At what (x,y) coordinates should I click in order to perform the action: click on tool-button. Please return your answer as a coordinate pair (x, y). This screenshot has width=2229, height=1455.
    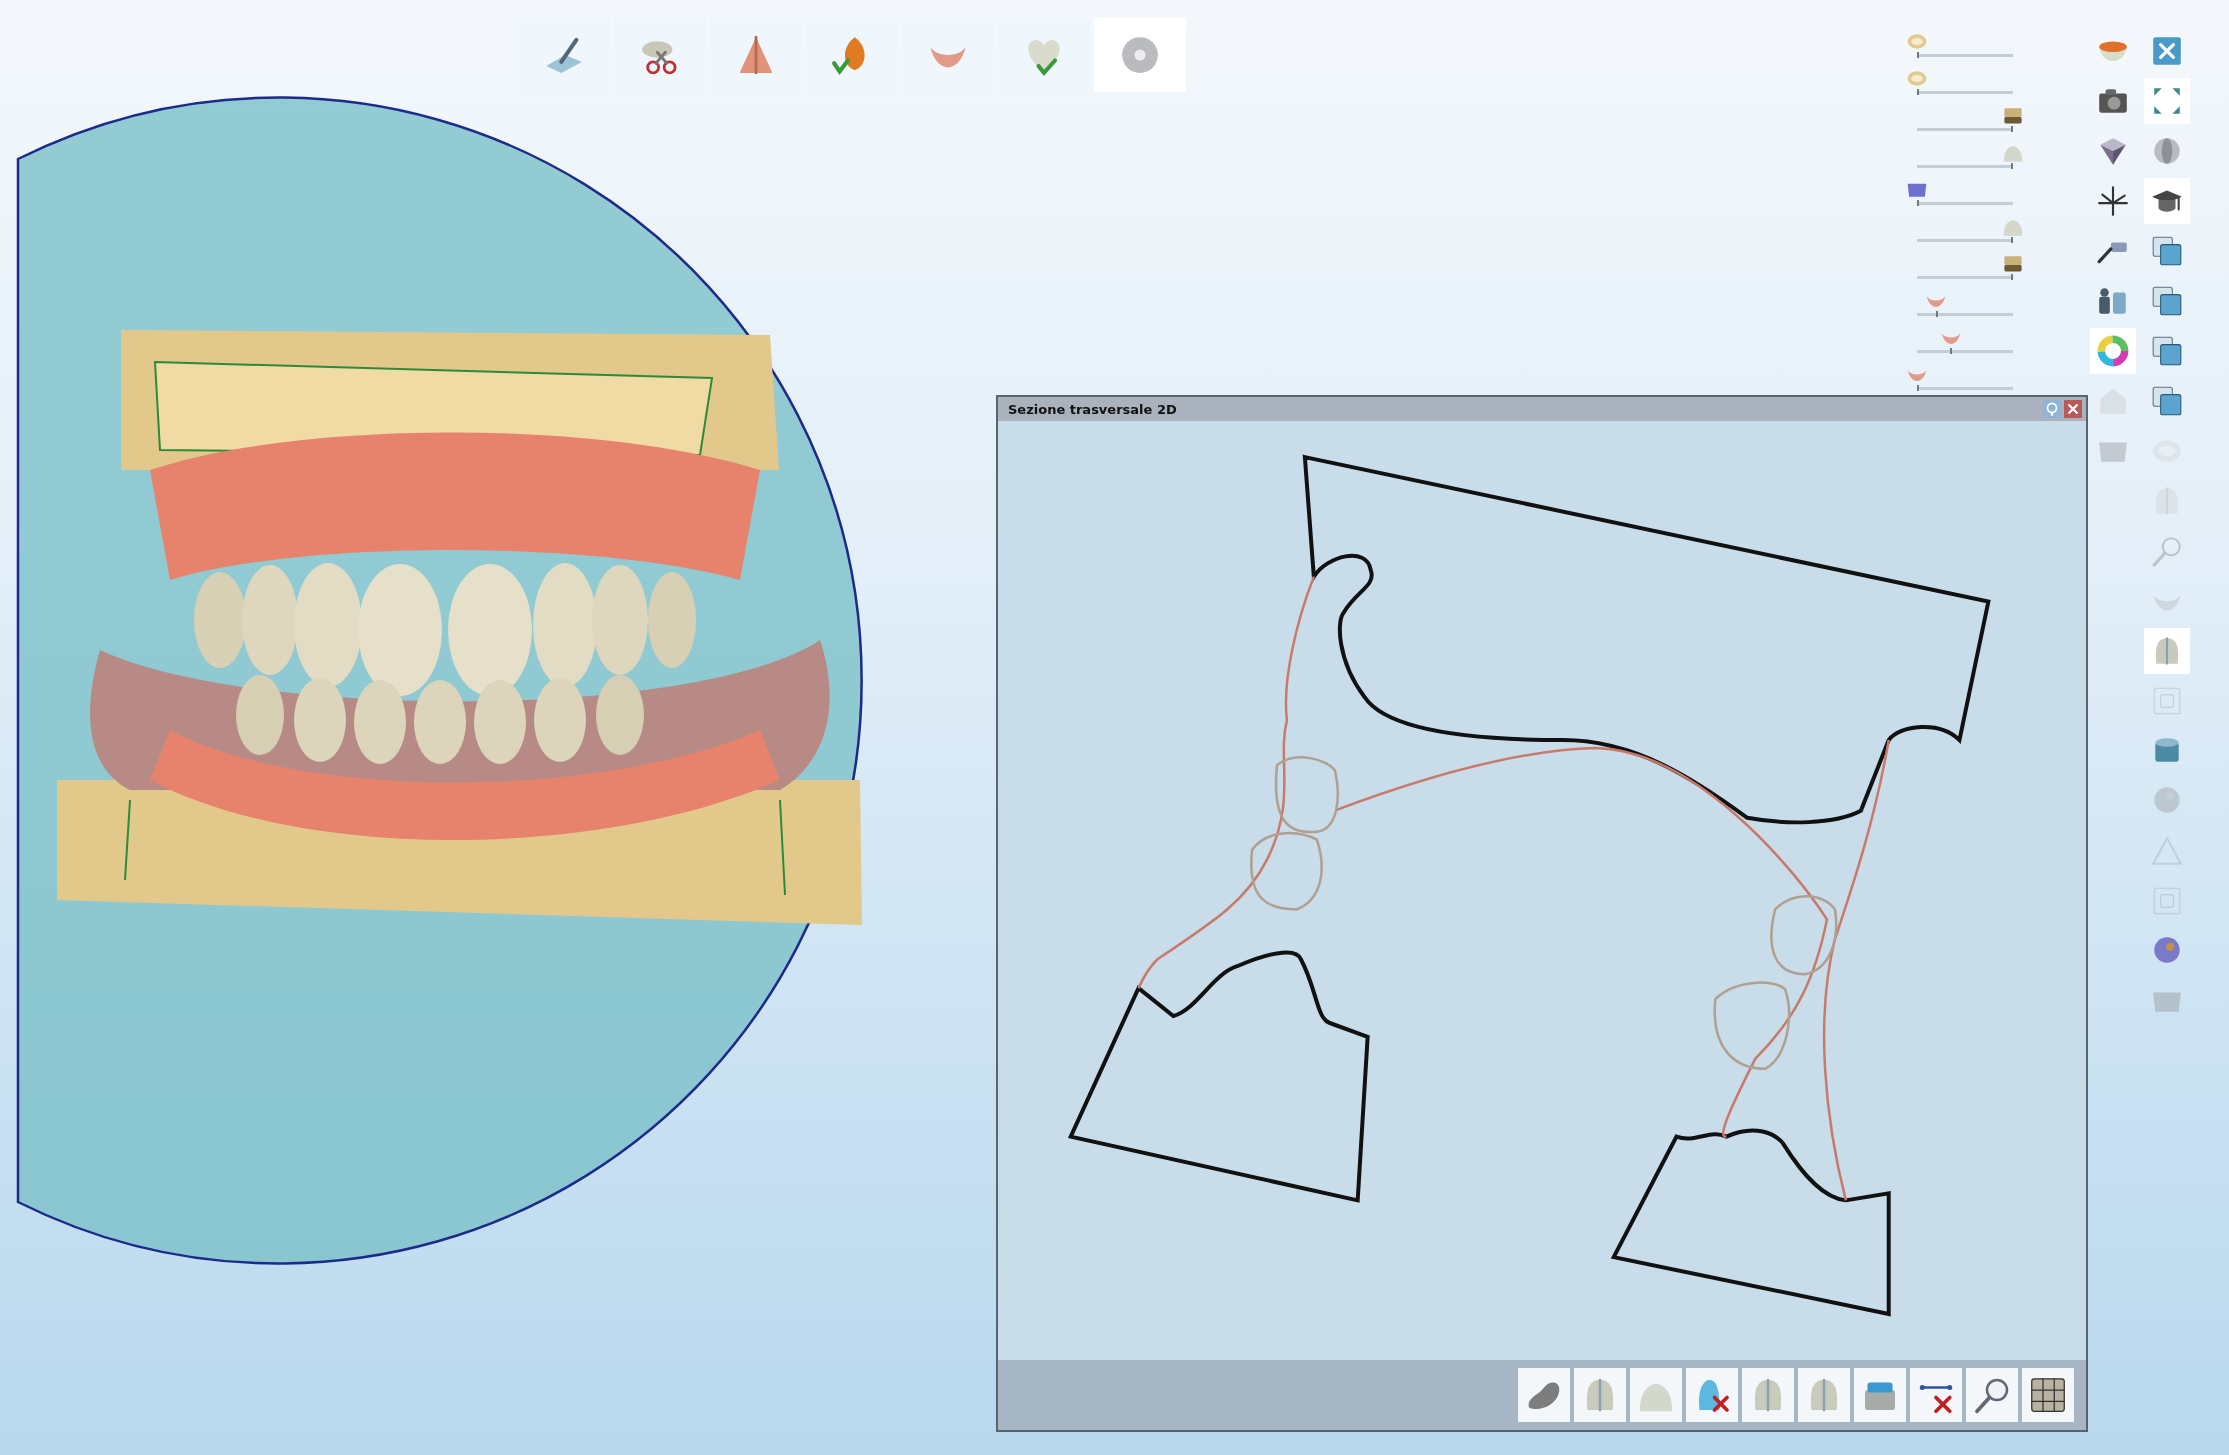
    Looking at the image, I should click on (1140, 55).